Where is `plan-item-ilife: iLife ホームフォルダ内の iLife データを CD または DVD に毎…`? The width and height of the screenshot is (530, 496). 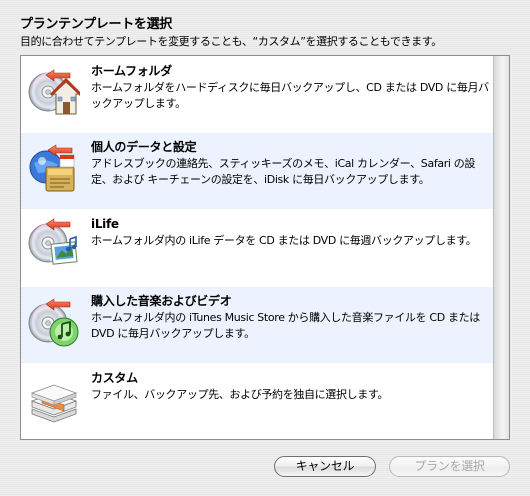
plan-item-ilife: iLife ホームフォルダ内の iLife データを CD または DVD に毎… is located at coordinates (257, 248).